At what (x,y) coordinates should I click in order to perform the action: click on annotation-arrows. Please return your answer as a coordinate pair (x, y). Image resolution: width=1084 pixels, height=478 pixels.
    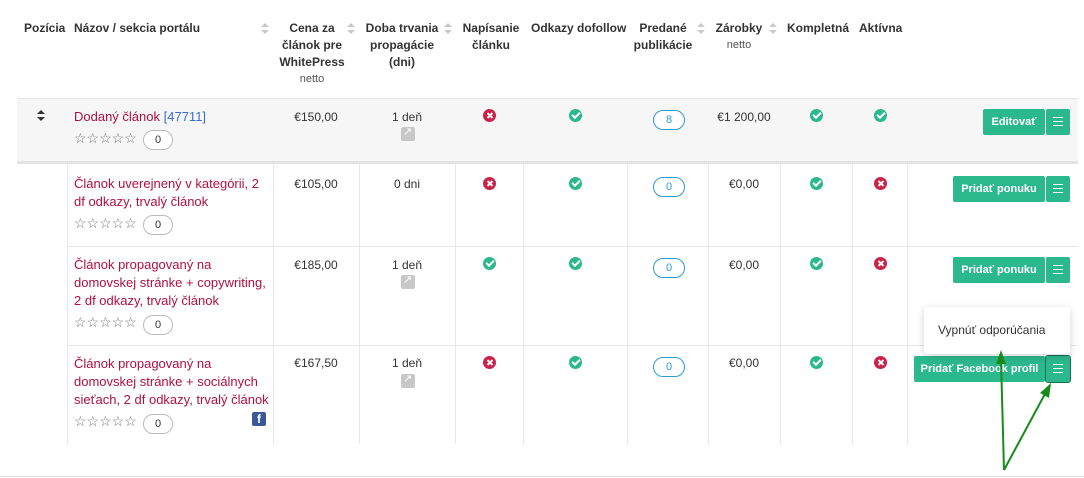
    Looking at the image, I should click on (1023, 410).